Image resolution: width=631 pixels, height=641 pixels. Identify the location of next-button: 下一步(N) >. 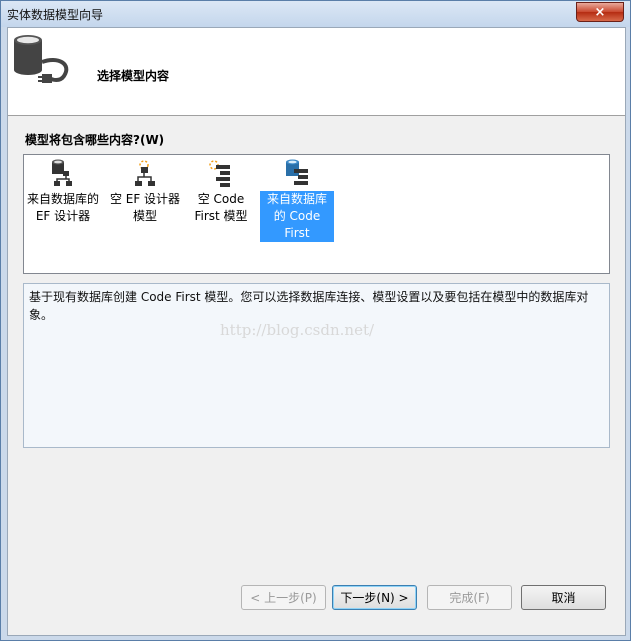
(374, 597).